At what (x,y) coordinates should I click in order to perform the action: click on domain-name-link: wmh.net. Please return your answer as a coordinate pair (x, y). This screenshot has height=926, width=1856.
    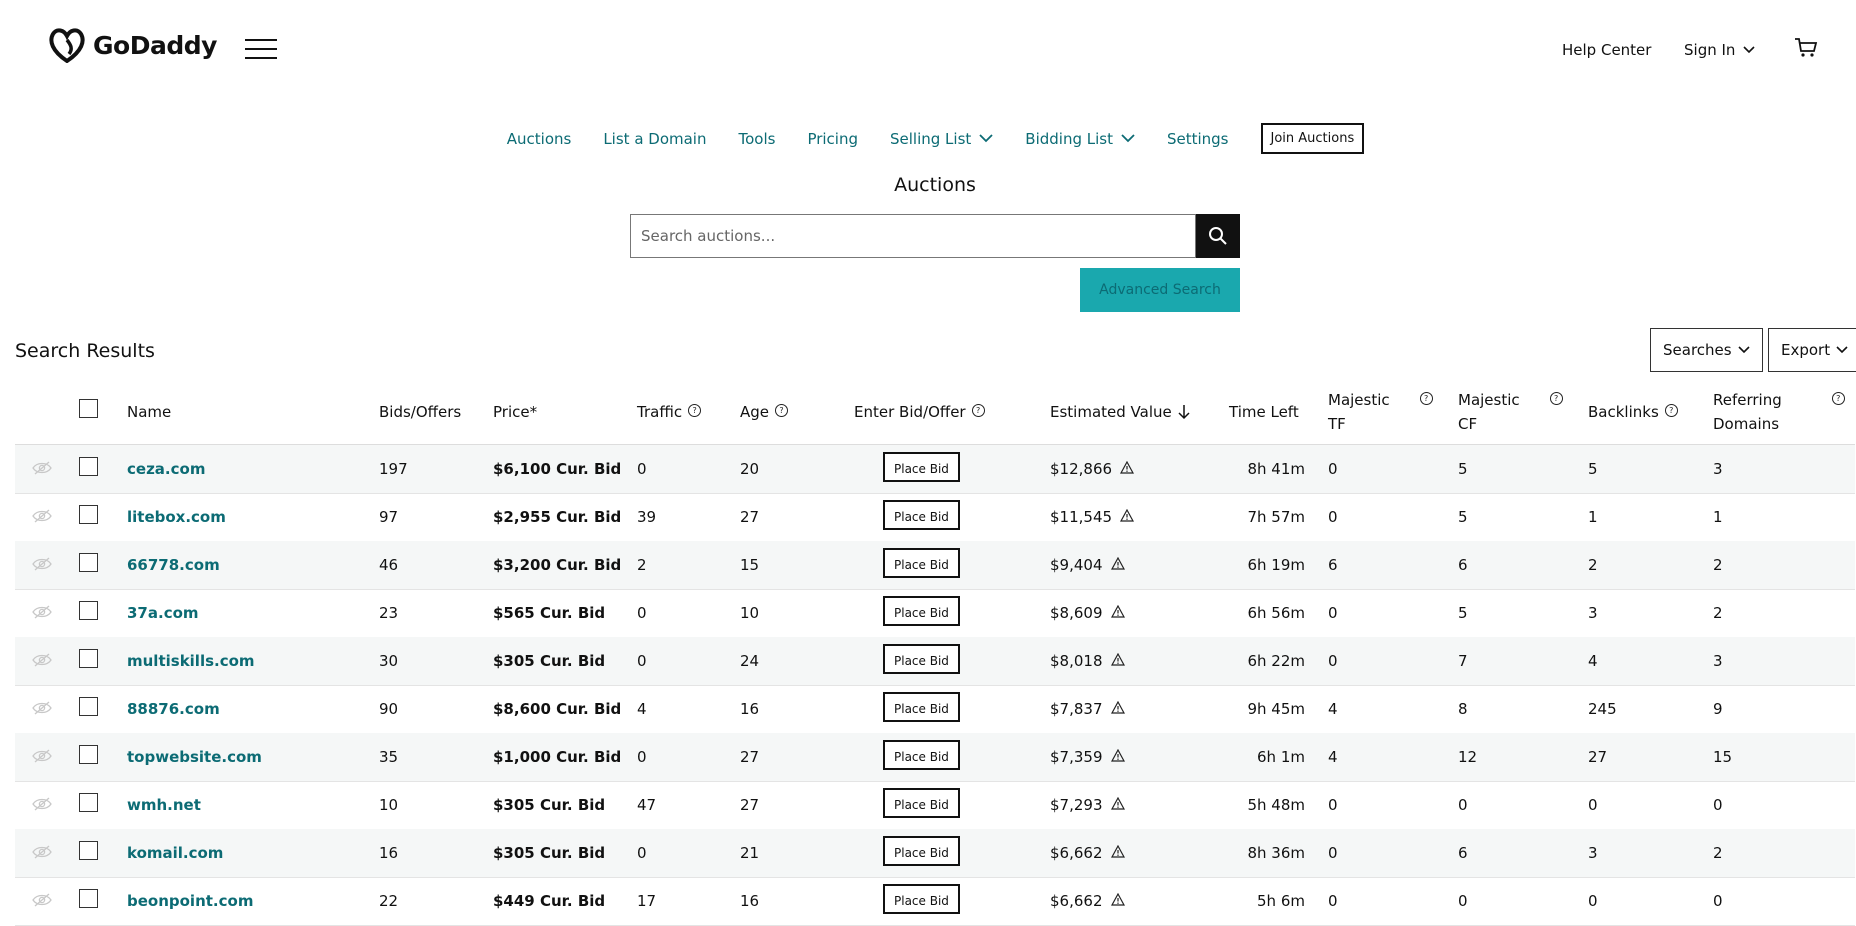
    Looking at the image, I should click on (164, 805).